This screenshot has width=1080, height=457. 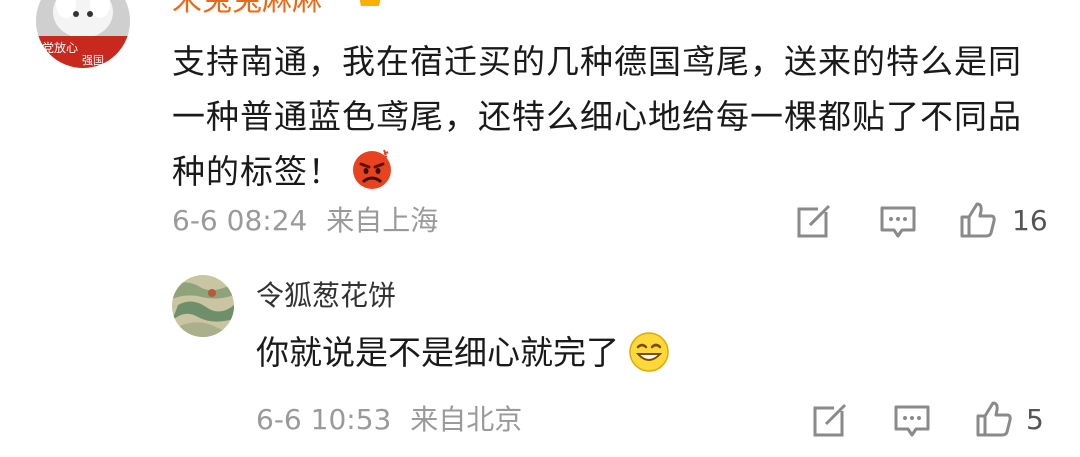 I want to click on grinning-squint-emoji, so click(x=649, y=352).